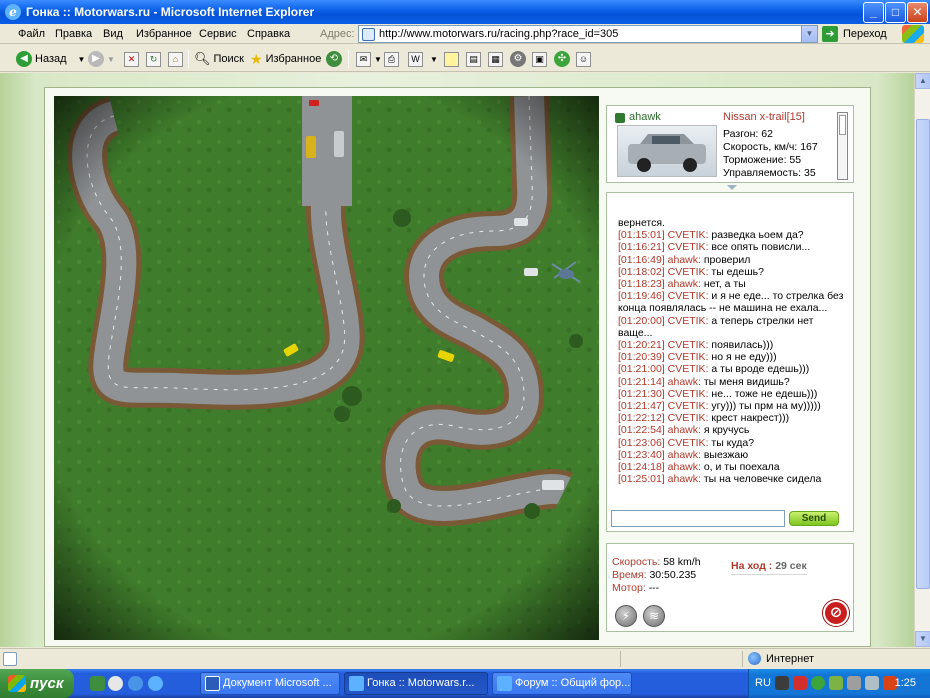 The image size is (930, 698). Describe the element at coordinates (37, 683) in the screenshot. I see `start-button: пуск` at that location.